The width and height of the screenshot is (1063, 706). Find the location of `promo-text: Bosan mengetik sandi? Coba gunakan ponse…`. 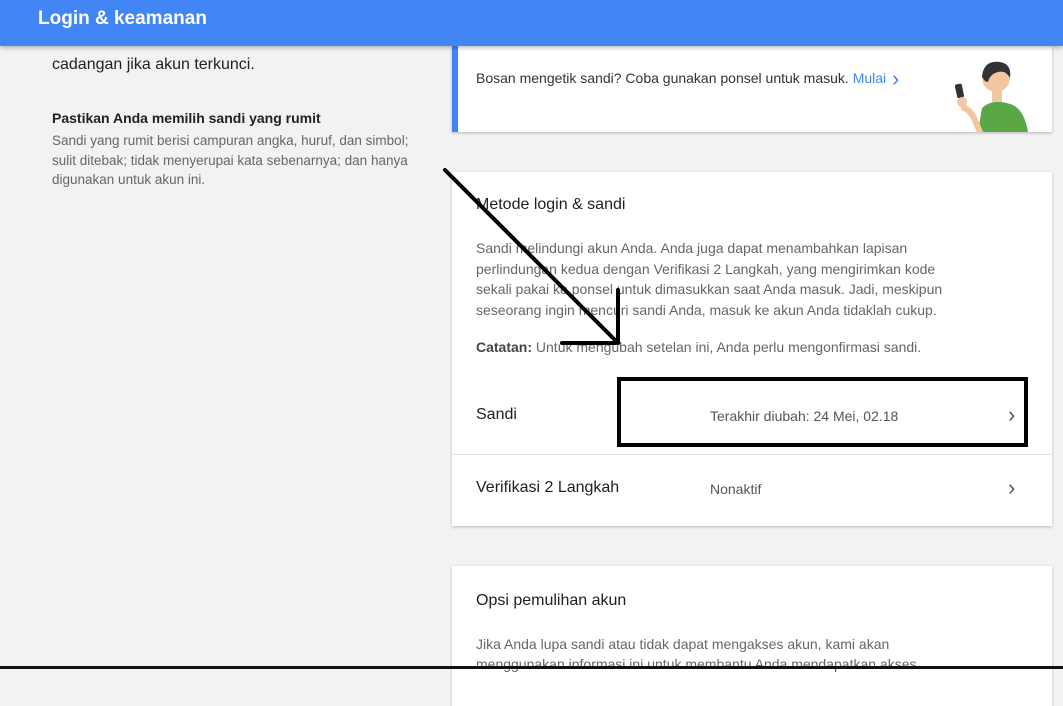

promo-text: Bosan mengetik sandi? Coba gunakan ponse… is located at coordinates (681, 78).